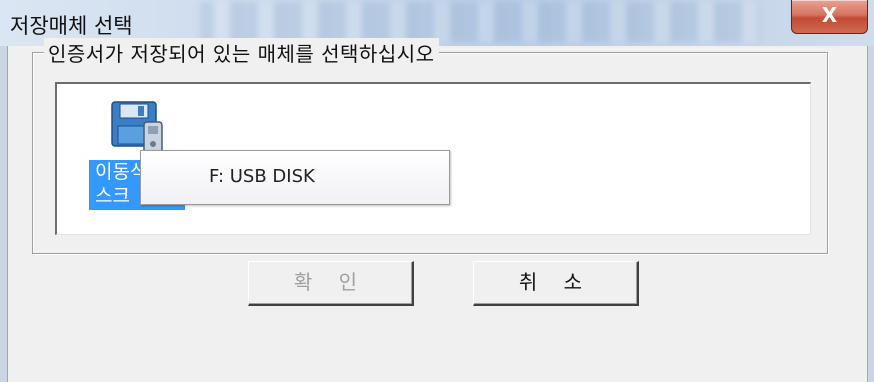 Image resolution: width=874 pixels, height=382 pixels. I want to click on close-button: X, so click(829, 17).